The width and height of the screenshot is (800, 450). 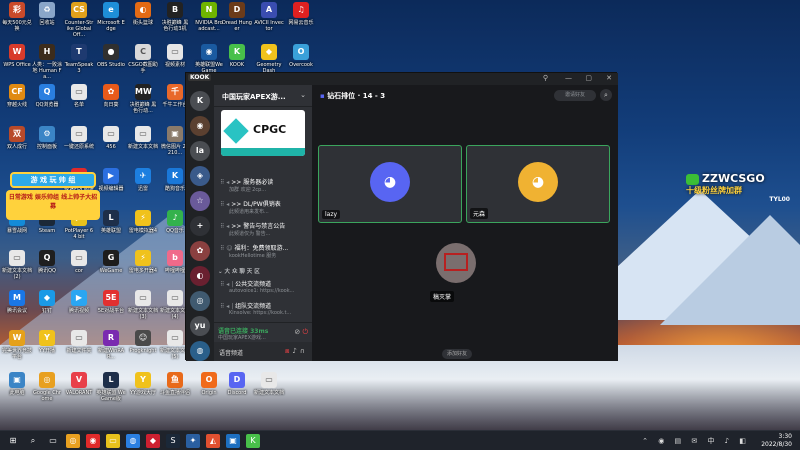 What do you see at coordinates (606, 95) in the screenshot?
I see `search-icon: ⌕` at bounding box center [606, 95].